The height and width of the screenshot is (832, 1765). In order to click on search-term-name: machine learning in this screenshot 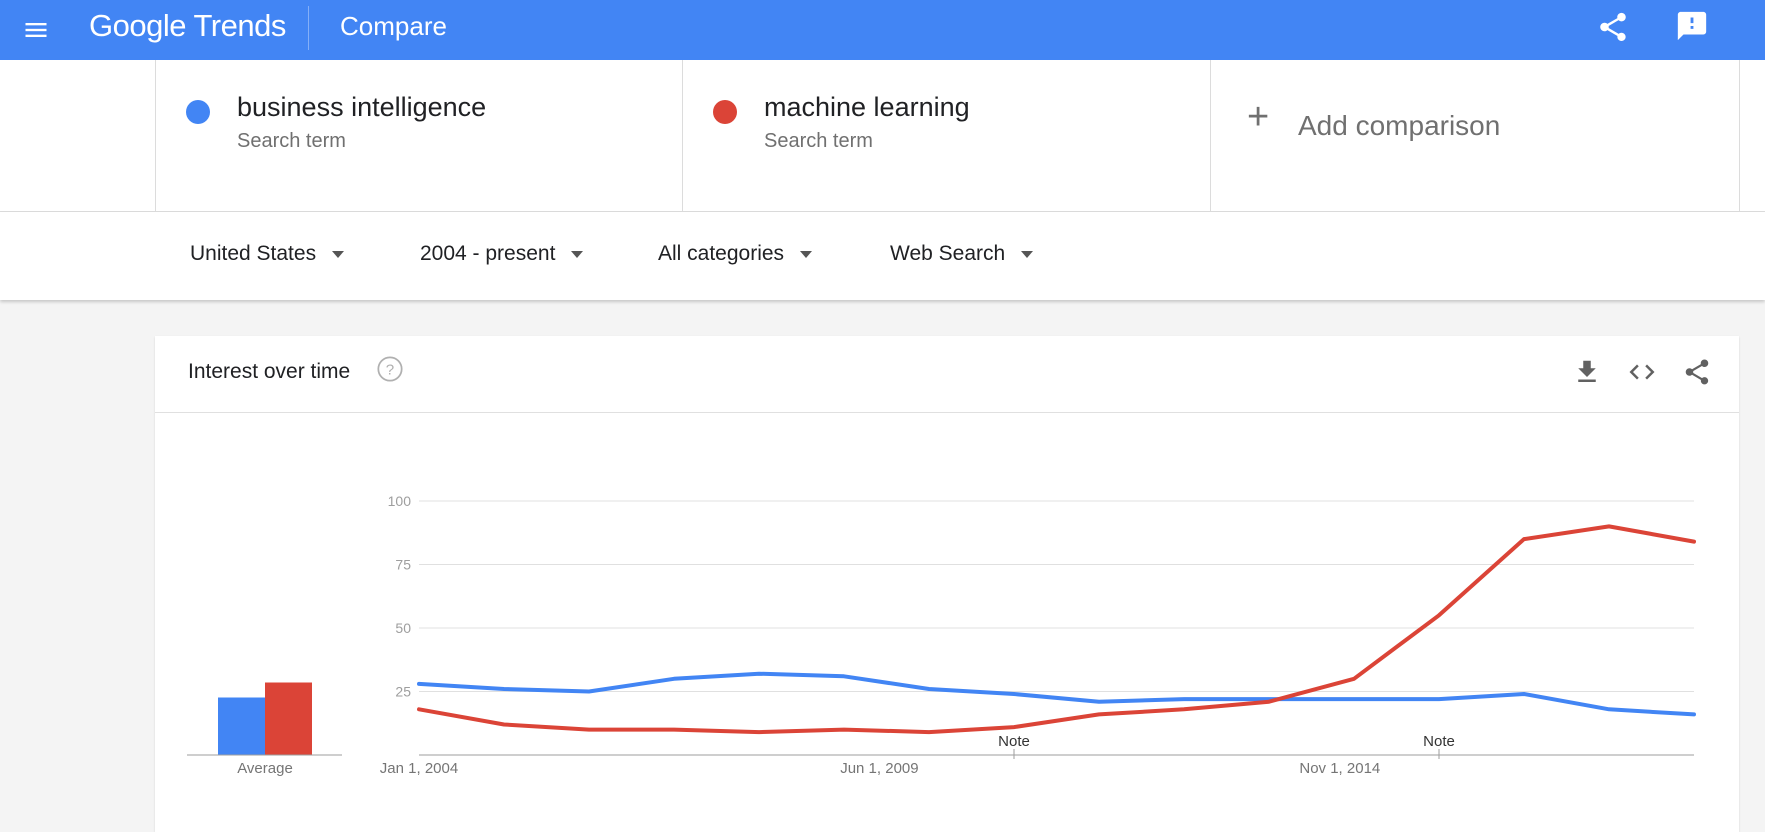, I will do `click(867, 107)`.